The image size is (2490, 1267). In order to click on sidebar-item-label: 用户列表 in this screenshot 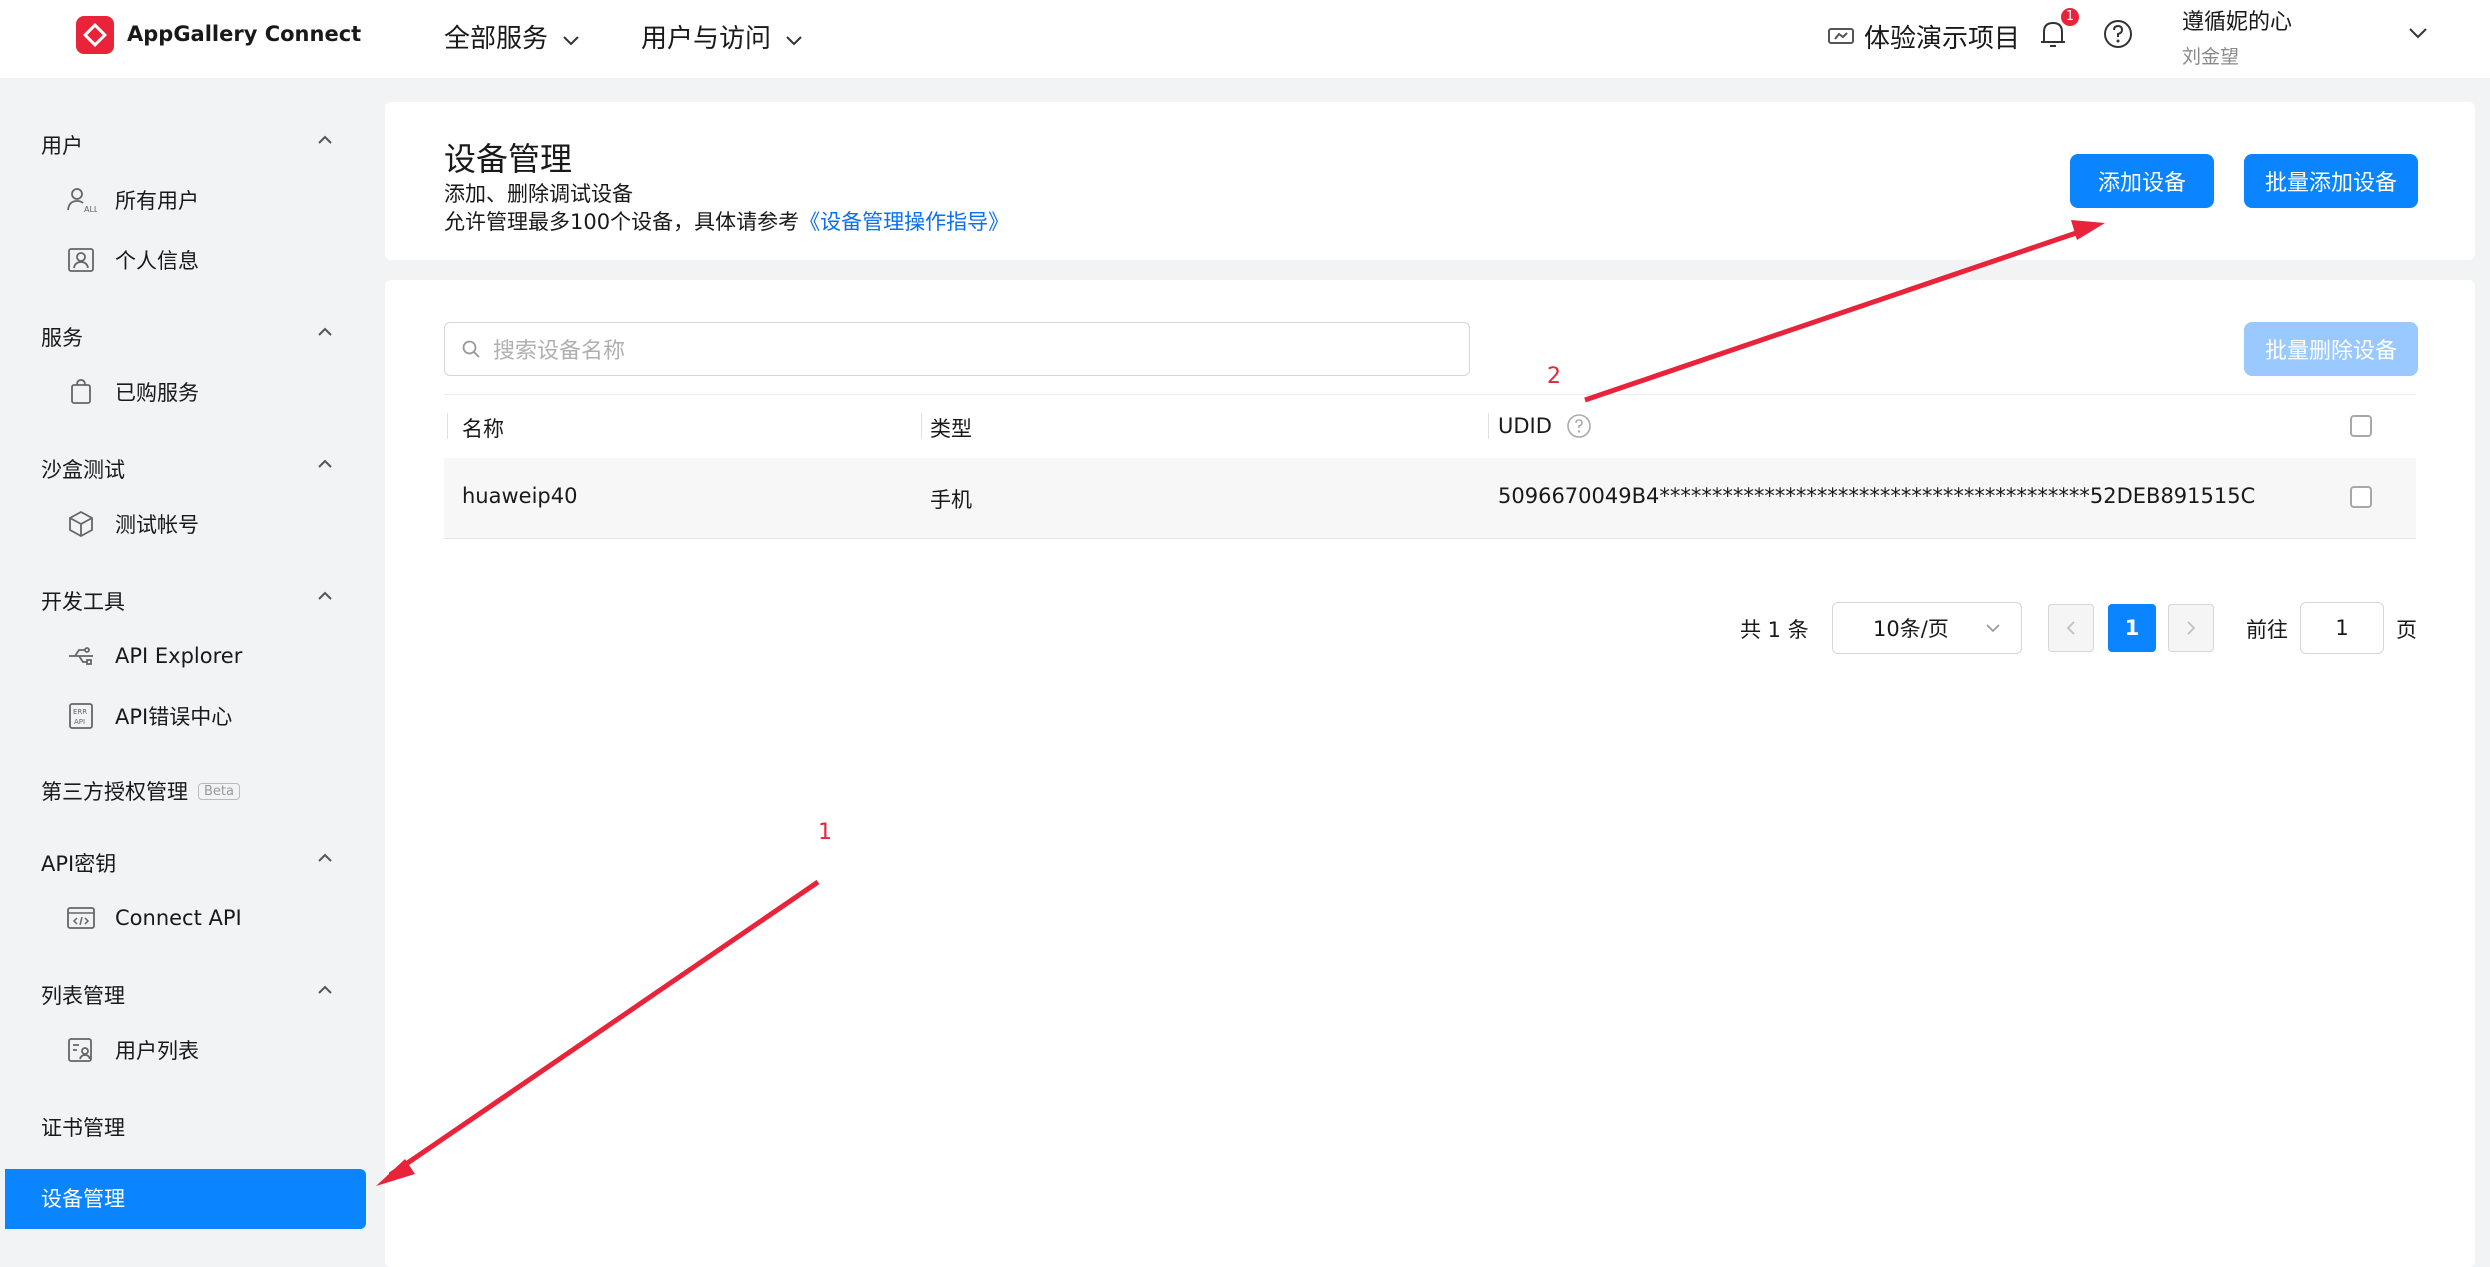, I will do `click(157, 1051)`.